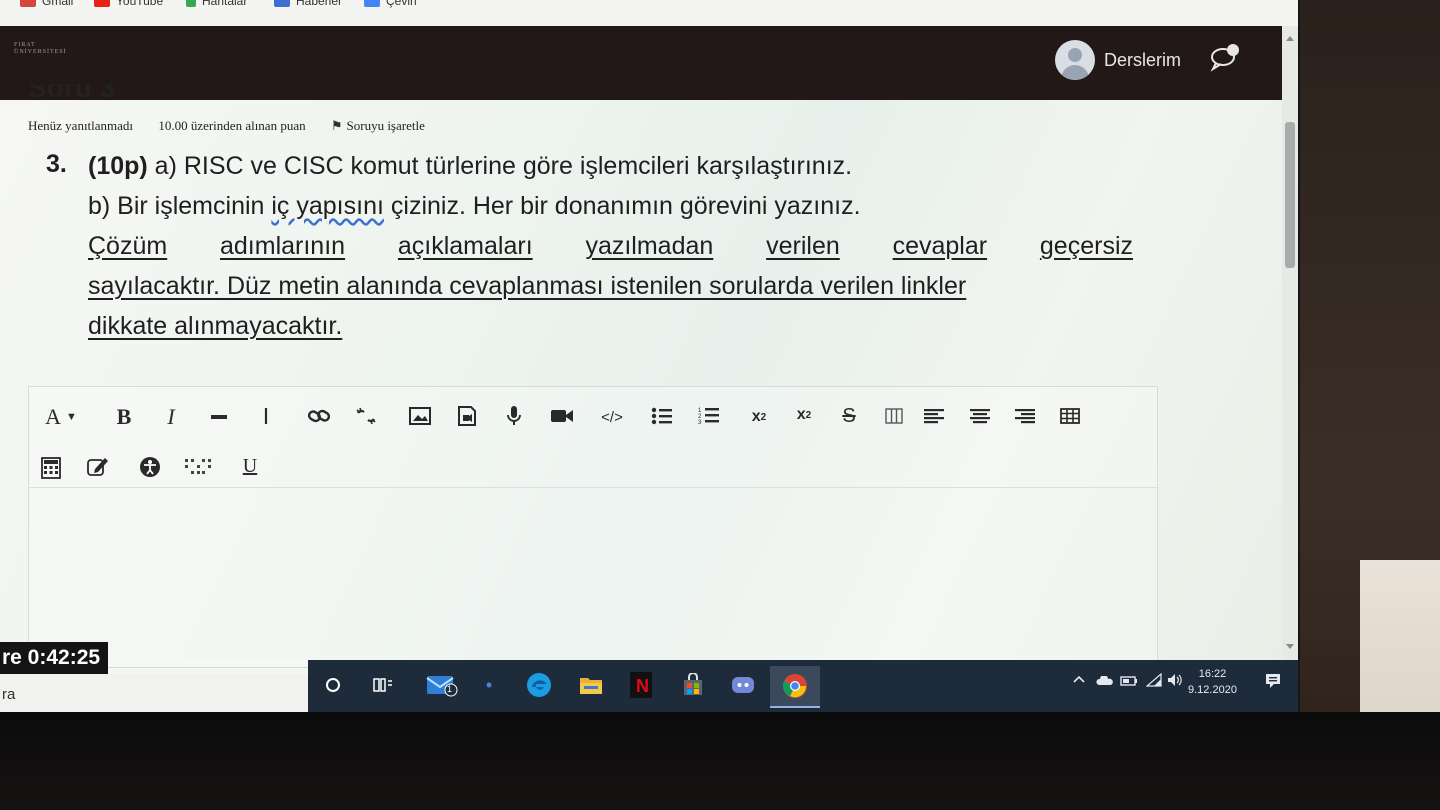 The width and height of the screenshot is (1440, 810). What do you see at coordinates (124, 417) in the screenshot?
I see `bold-button: B` at bounding box center [124, 417].